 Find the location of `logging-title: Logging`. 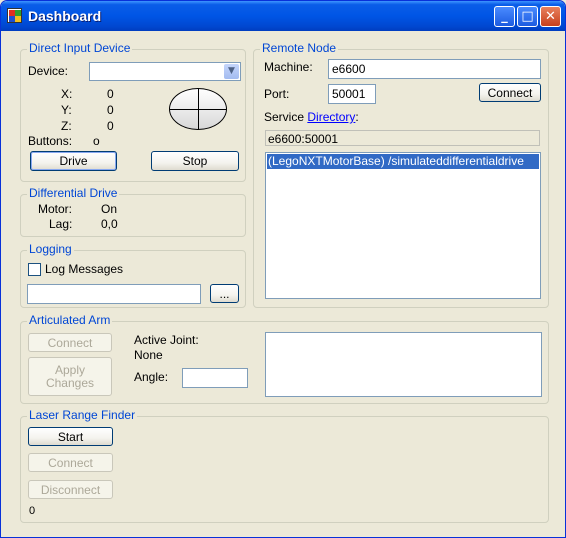

logging-title: Logging is located at coordinates (50, 249).